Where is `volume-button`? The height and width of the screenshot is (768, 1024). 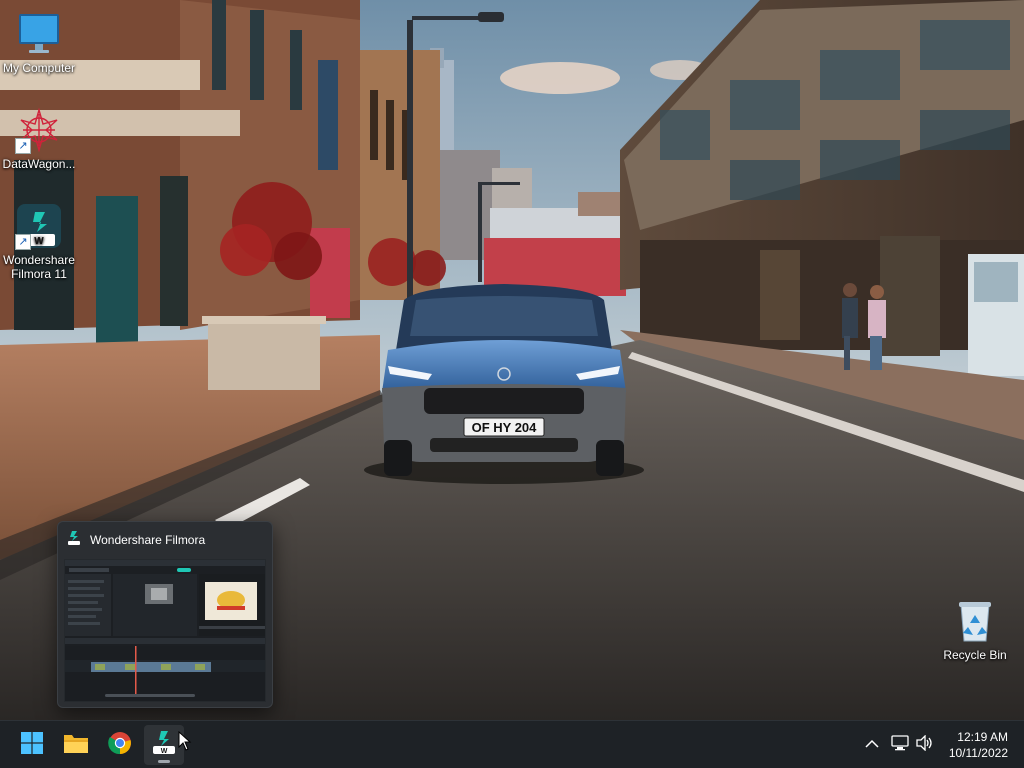 volume-button is located at coordinates (925, 744).